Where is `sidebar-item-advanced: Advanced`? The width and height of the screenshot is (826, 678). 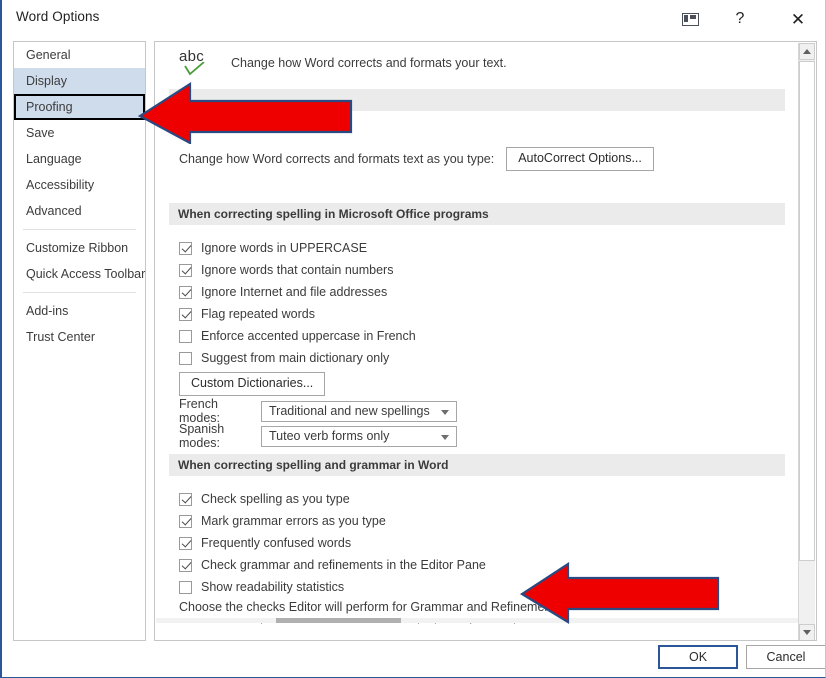 sidebar-item-advanced: Advanced is located at coordinates (79, 211).